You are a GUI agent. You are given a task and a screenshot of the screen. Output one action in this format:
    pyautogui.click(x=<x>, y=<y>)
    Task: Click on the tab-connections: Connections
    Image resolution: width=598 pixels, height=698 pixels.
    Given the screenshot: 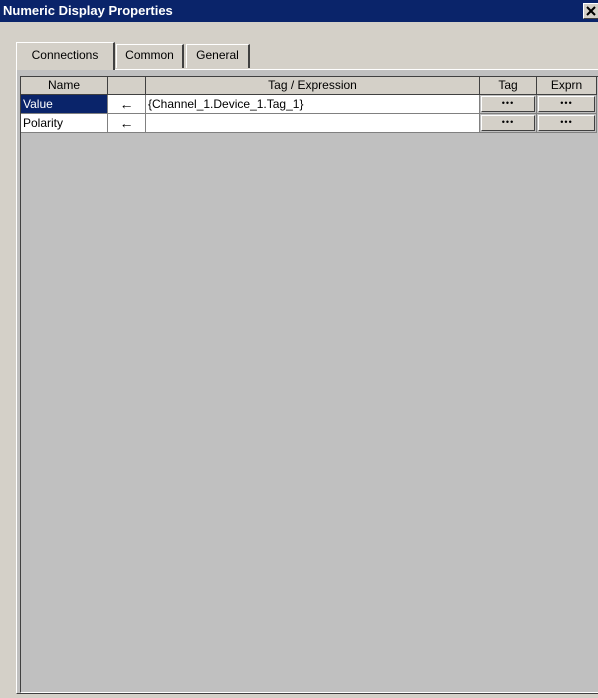 What is the action you would take?
    pyautogui.click(x=65, y=56)
    